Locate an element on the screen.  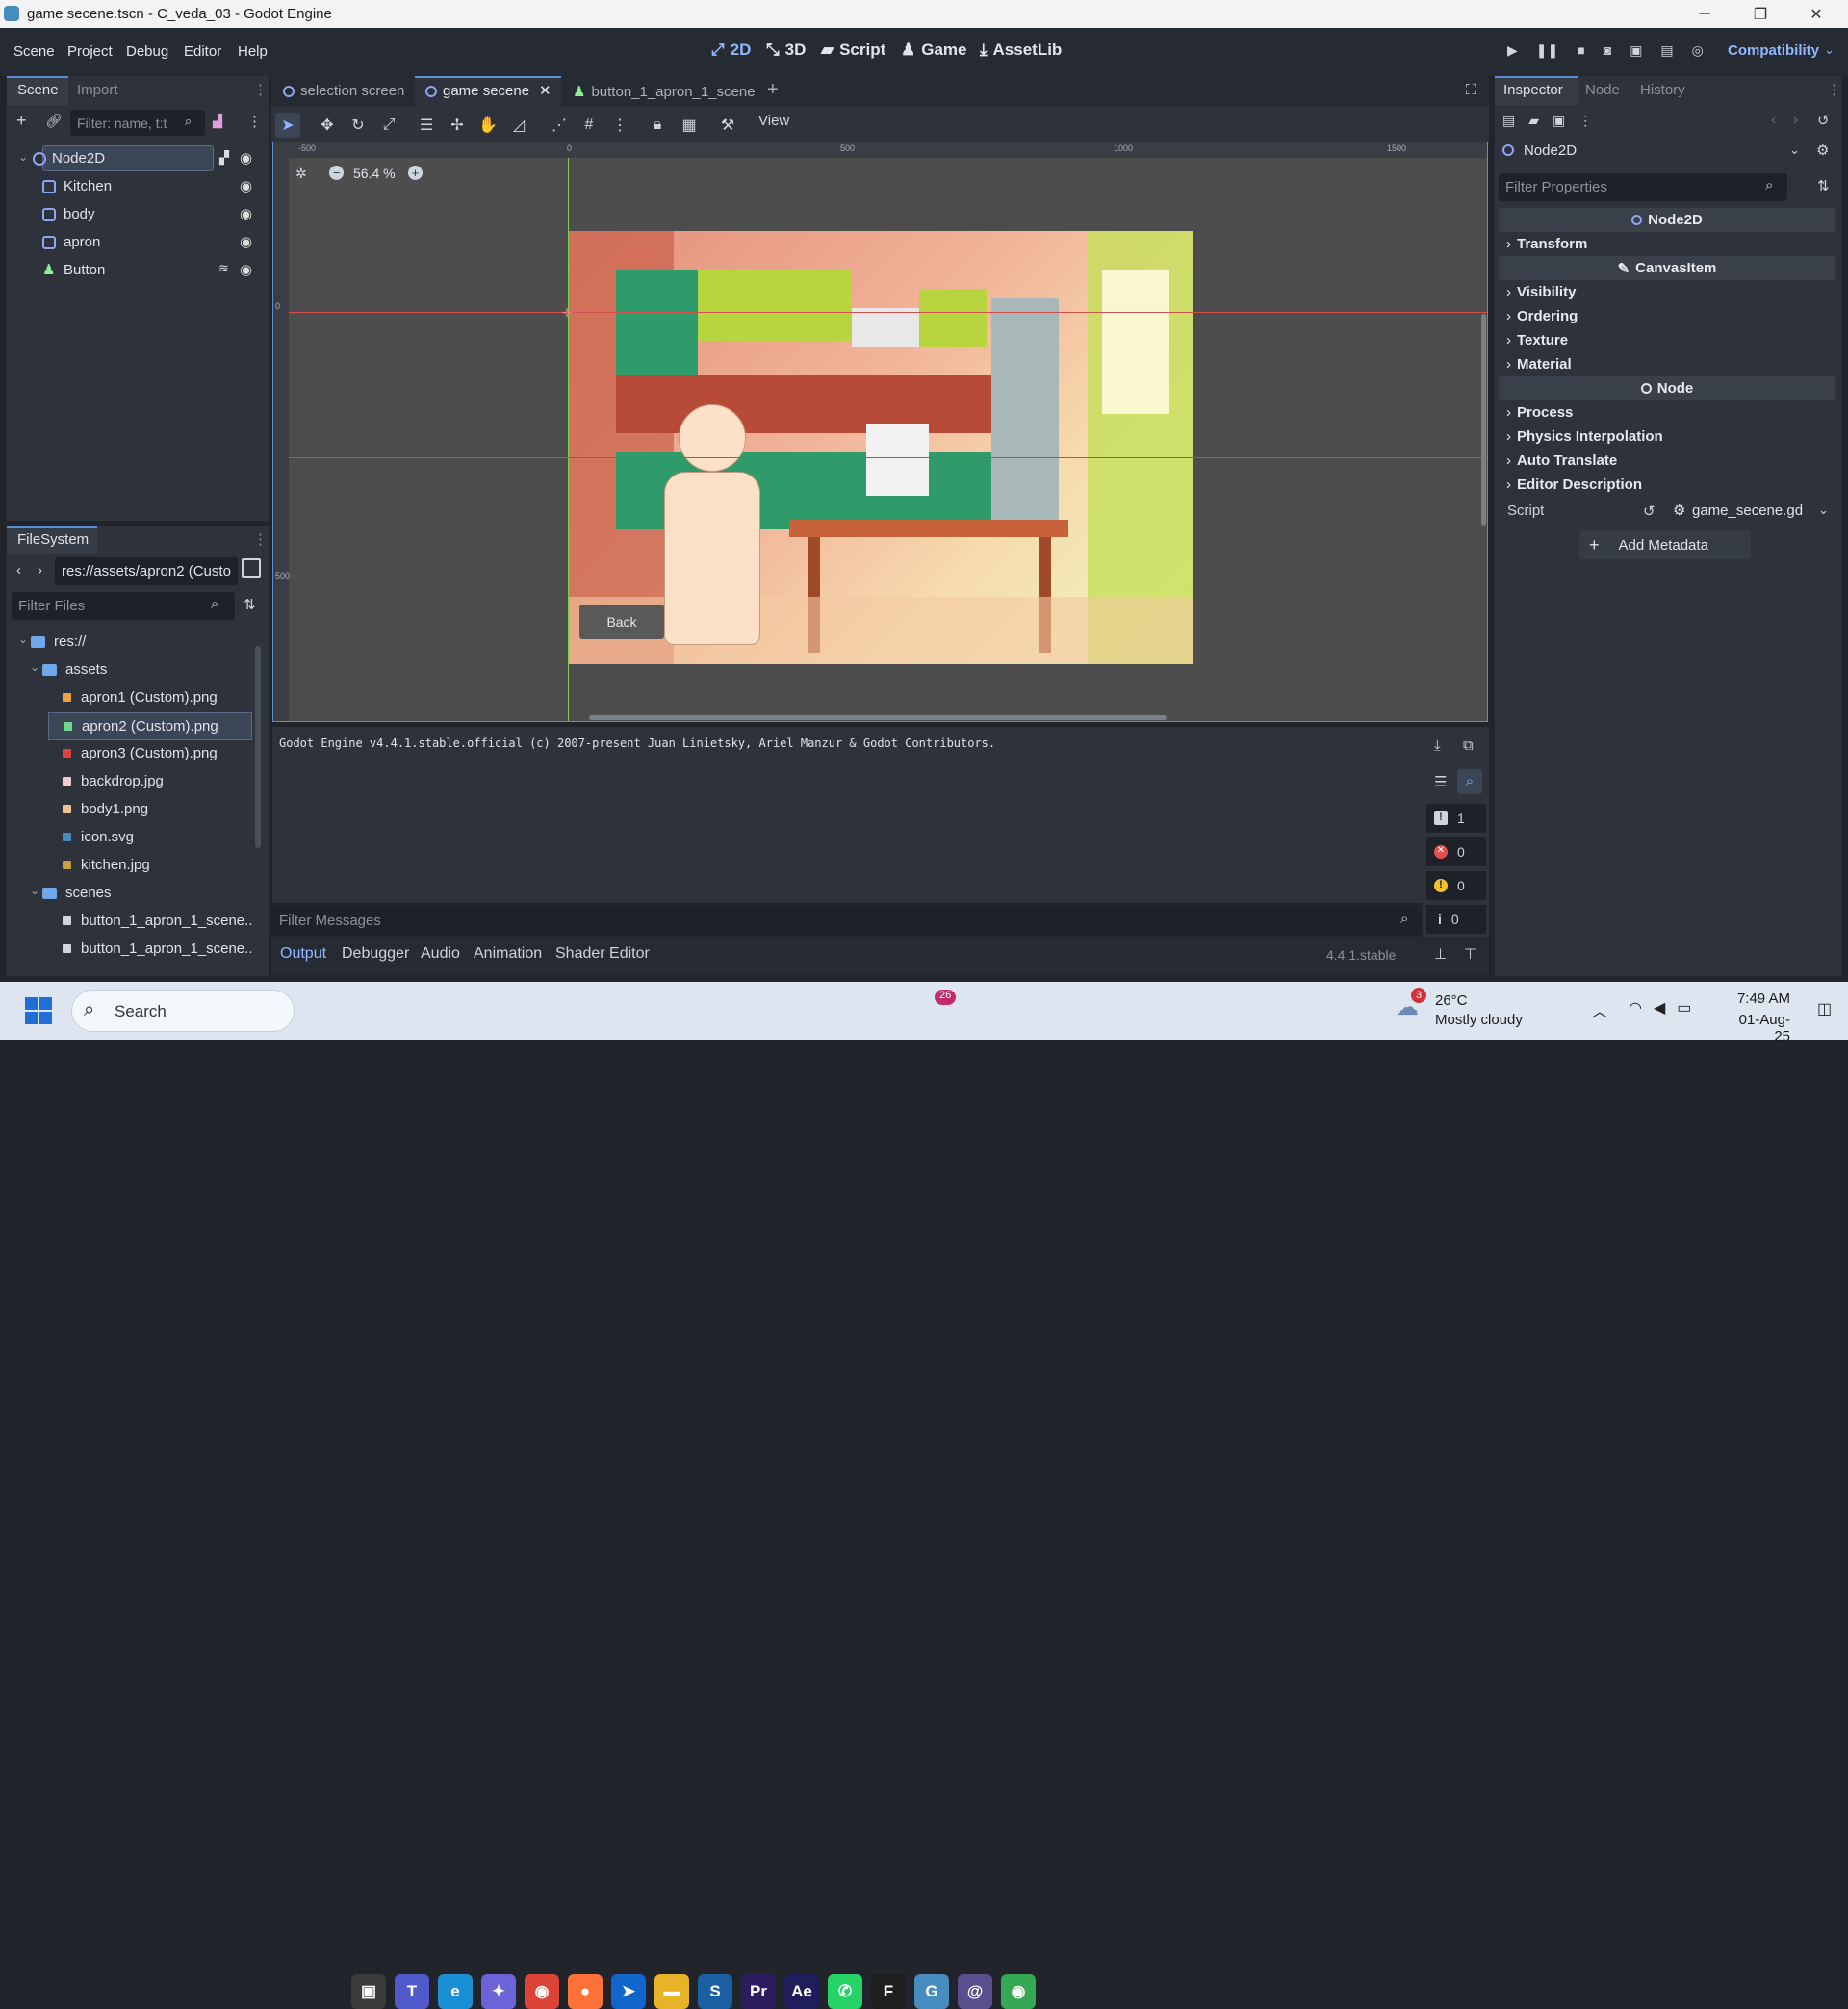
tab-animation: Animation is located at coordinates (508, 954).